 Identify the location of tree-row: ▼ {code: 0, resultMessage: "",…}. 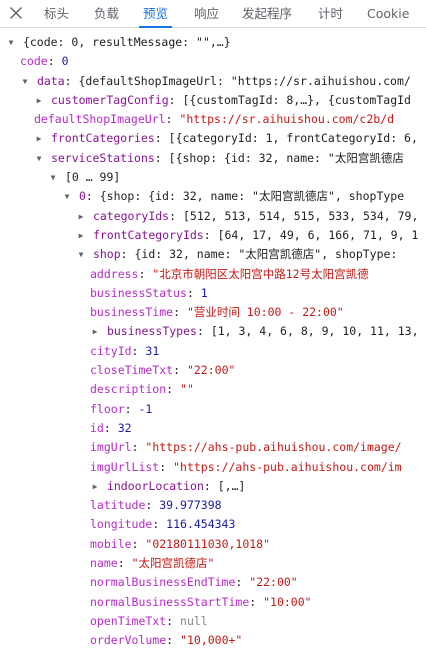
(213, 42).